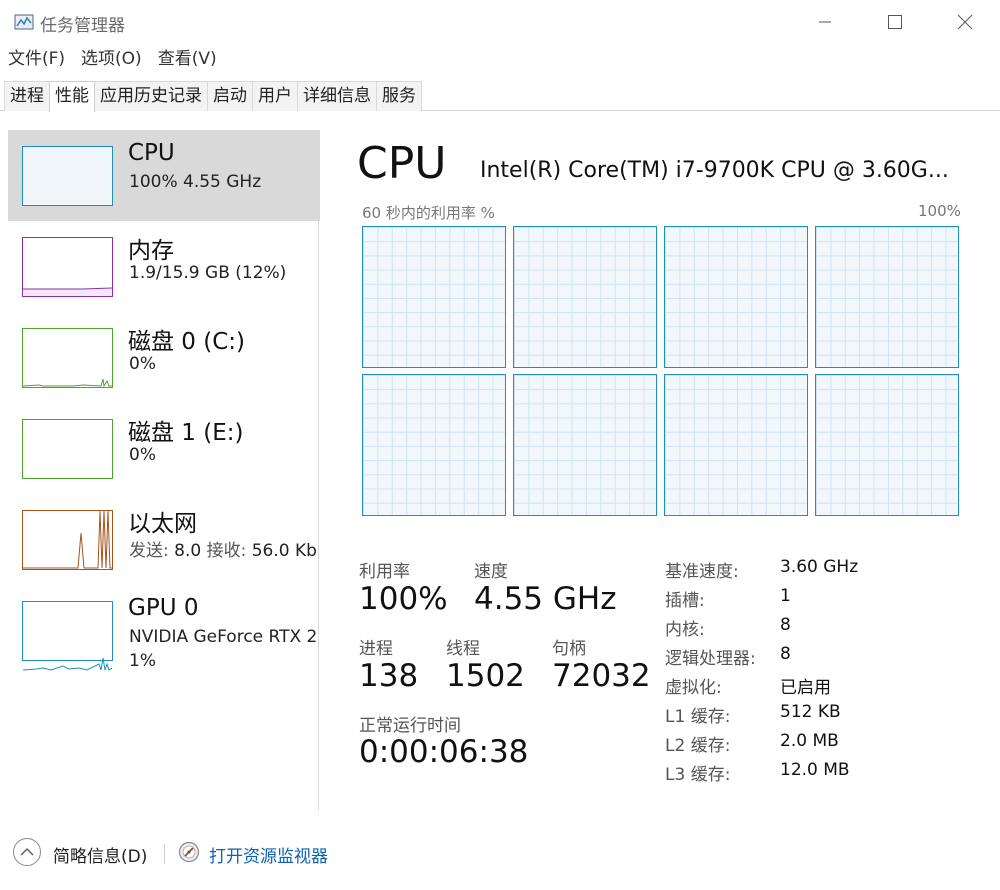 The width and height of the screenshot is (1000, 890). What do you see at coordinates (275, 96) in the screenshot?
I see `tab-users: 用户` at bounding box center [275, 96].